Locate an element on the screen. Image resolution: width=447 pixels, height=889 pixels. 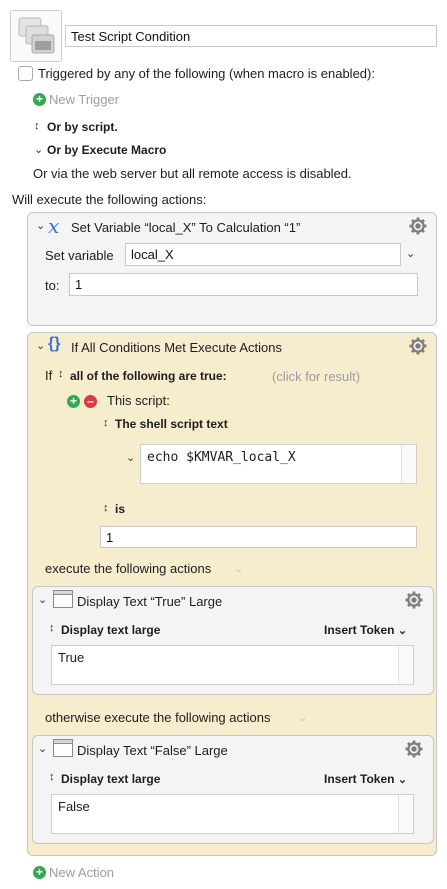
display-false-text: False is located at coordinates (74, 806).